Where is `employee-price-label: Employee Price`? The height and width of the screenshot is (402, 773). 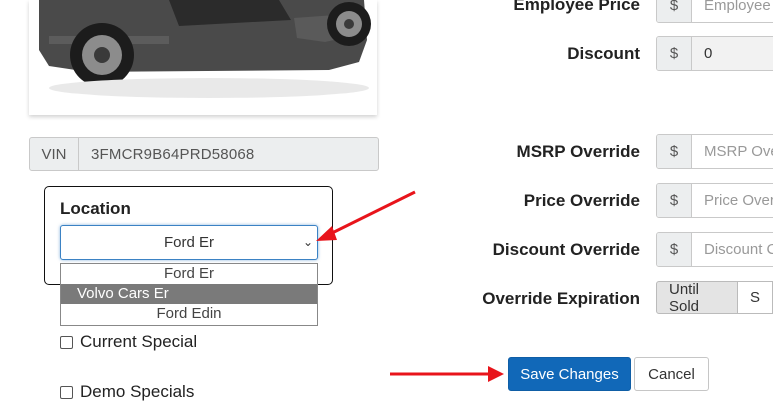 employee-price-label: Employee Price is located at coordinates (576, 7).